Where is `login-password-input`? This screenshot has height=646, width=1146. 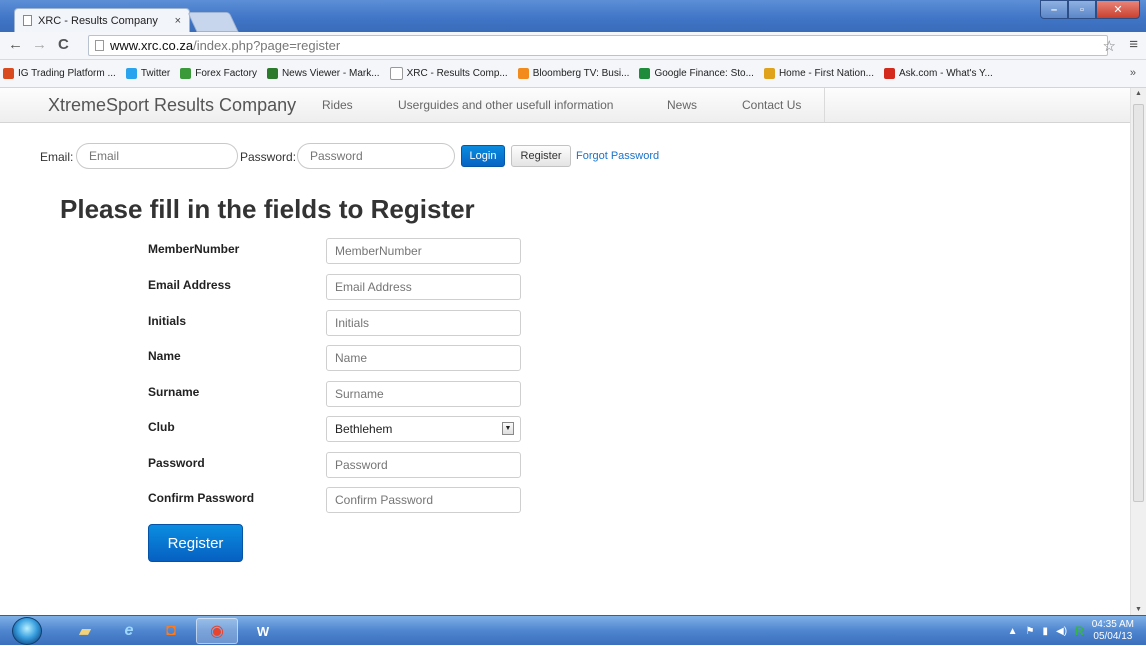
login-password-input is located at coordinates (376, 156).